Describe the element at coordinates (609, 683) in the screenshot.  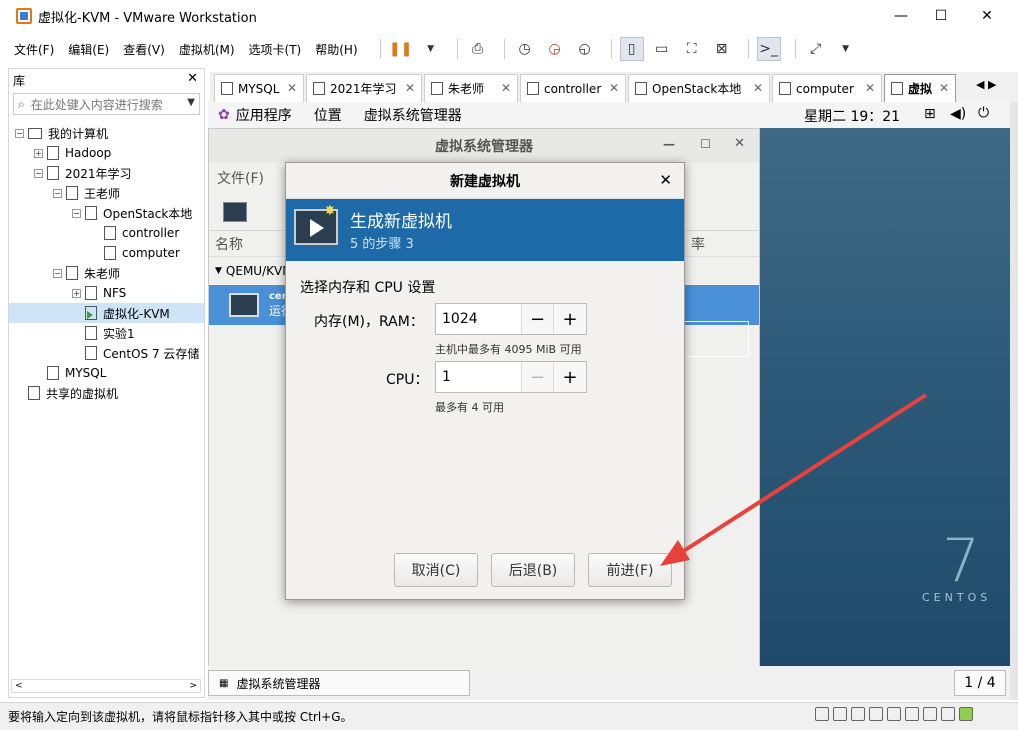
I see `gnome-bottom-bar: ▦ 虚拟系统管理器 1 / 4` at that location.